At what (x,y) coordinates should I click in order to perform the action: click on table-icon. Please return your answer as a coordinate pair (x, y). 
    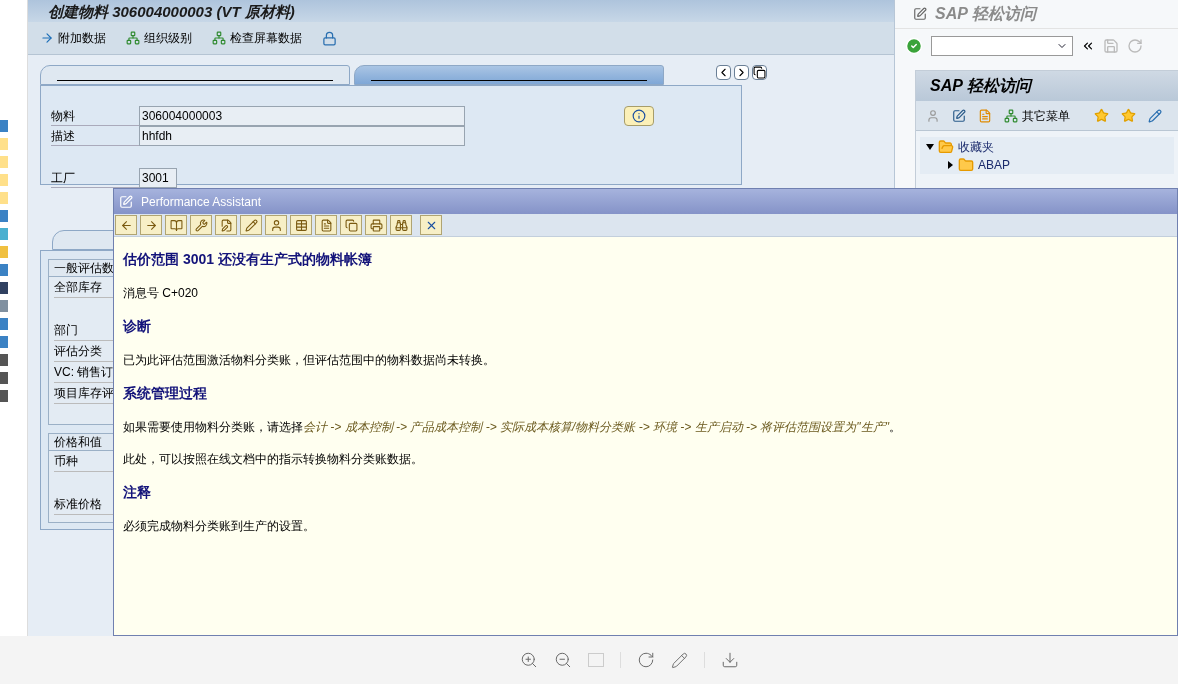
    Looking at the image, I should click on (301, 225).